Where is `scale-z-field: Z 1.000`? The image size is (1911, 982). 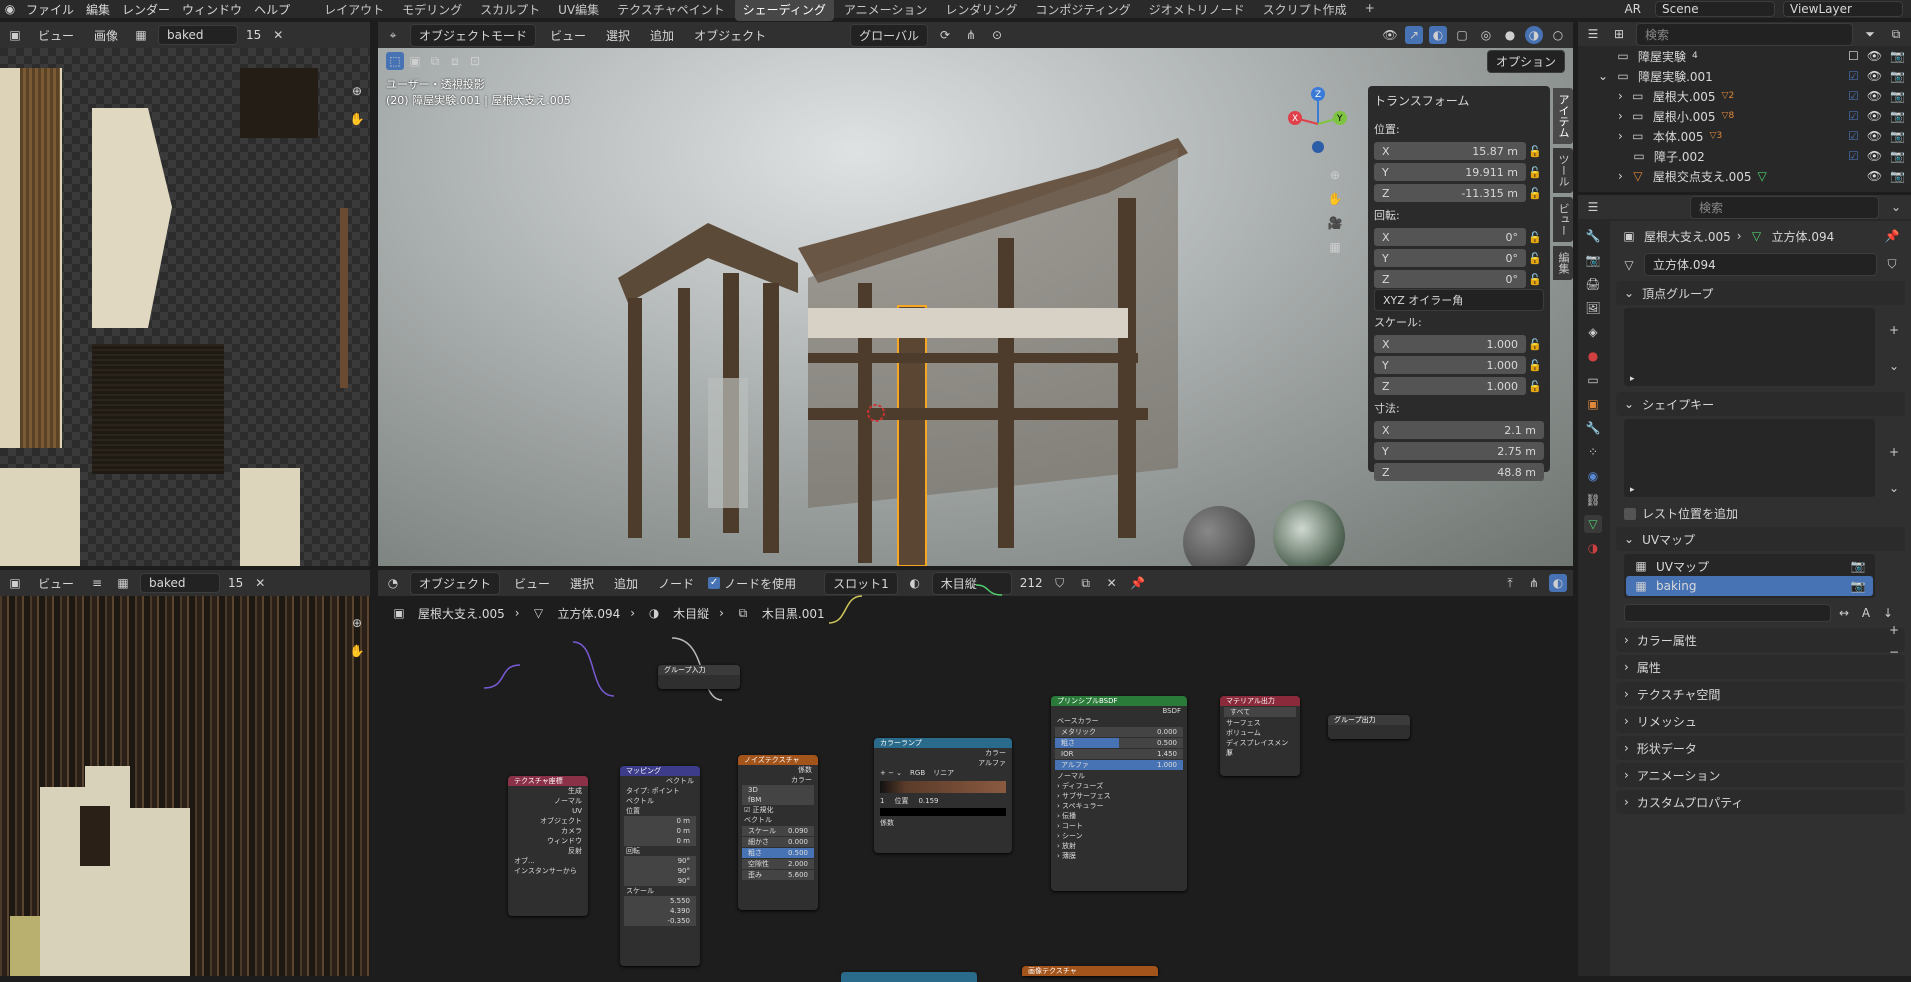 scale-z-field: Z 1.000 is located at coordinates (1450, 386).